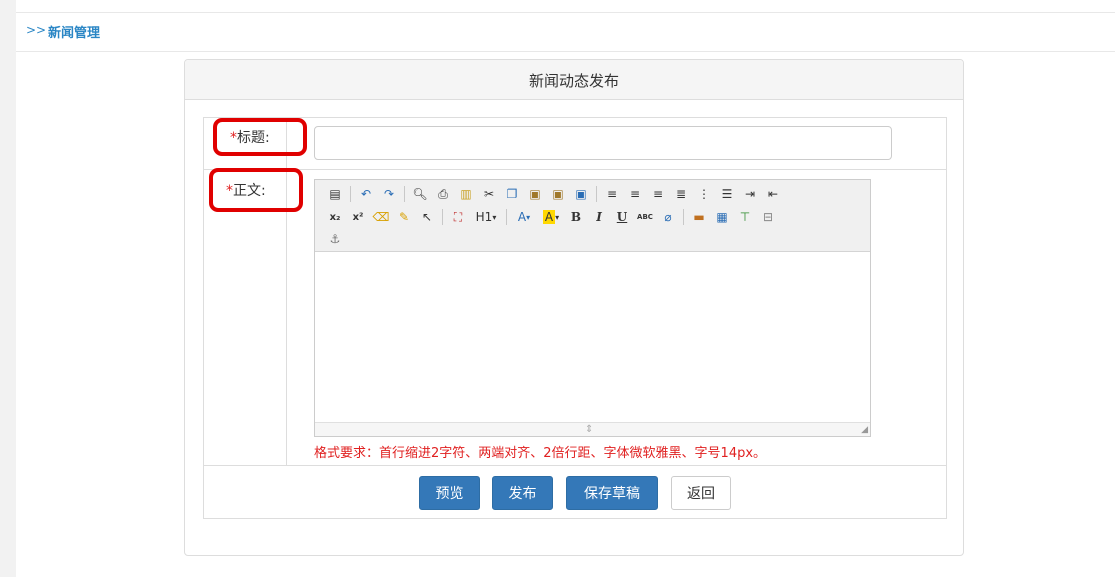 Image resolution: width=1115 pixels, height=577 pixels. What do you see at coordinates (576, 217) in the screenshot?
I see `bold-icon: B` at bounding box center [576, 217].